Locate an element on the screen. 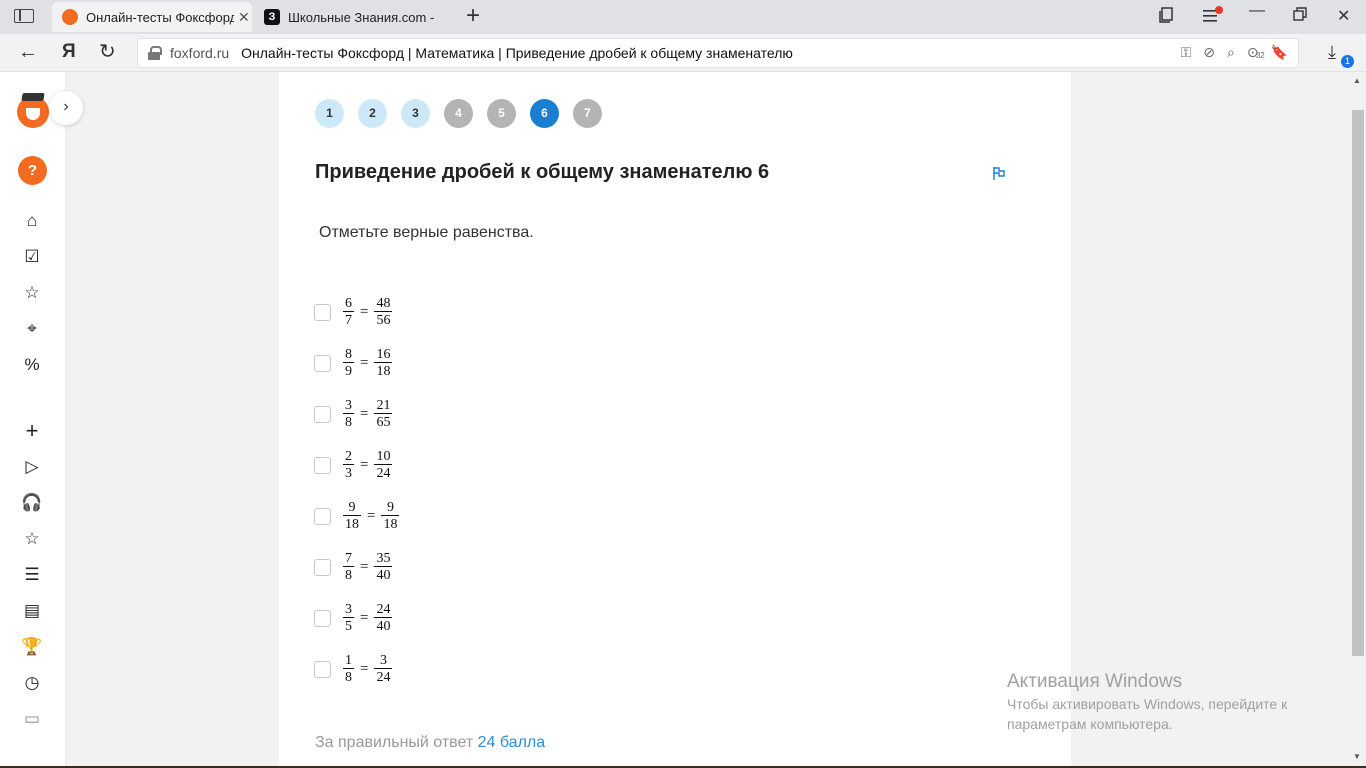 The image size is (1366, 768). tab-title: Онлайн-тесты Фоксфорд is located at coordinates (160, 17).